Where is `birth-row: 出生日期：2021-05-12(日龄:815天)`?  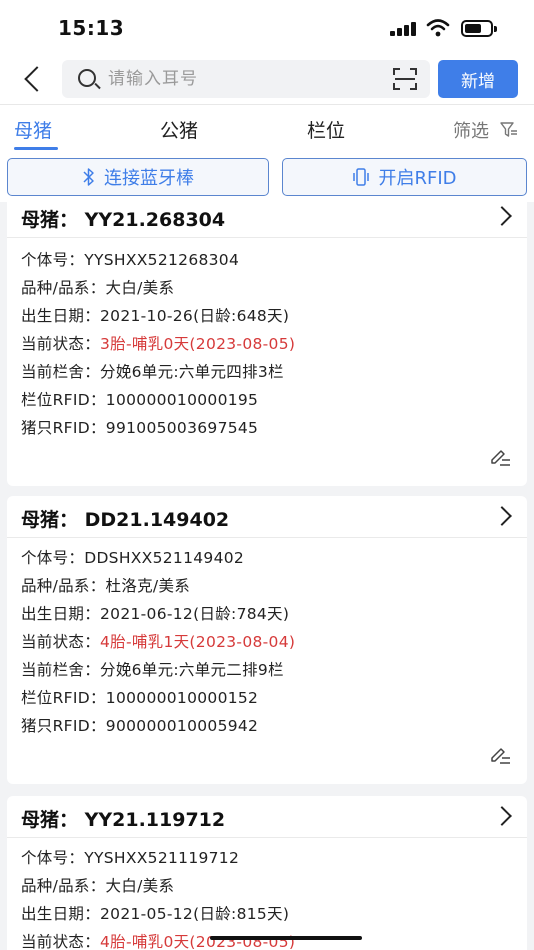 birth-row: 出生日期：2021-05-12(日龄:815天) is located at coordinates (155, 914).